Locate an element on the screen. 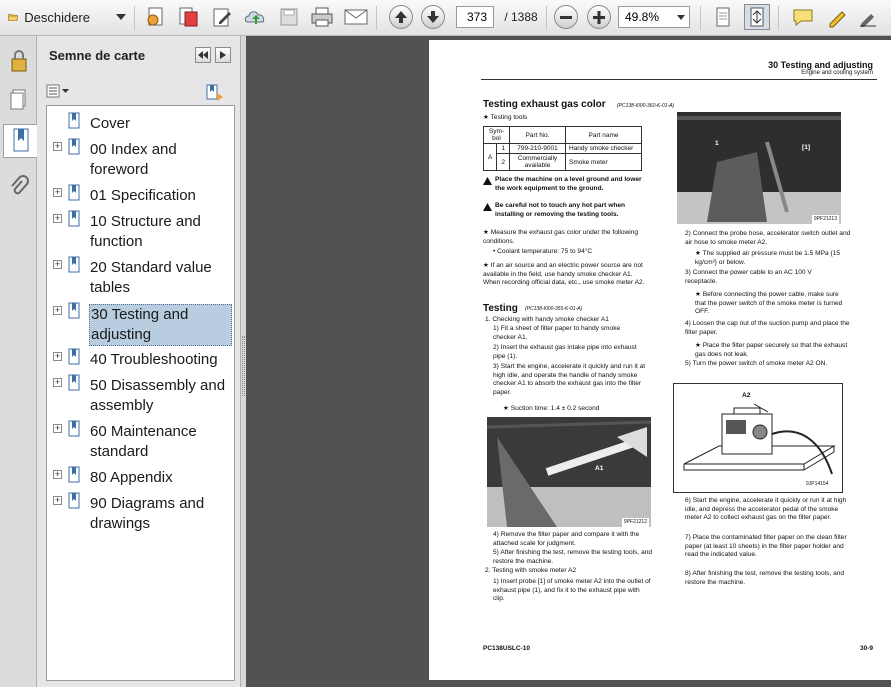  expand-bookmark-icon is located at coordinates (215, 94).